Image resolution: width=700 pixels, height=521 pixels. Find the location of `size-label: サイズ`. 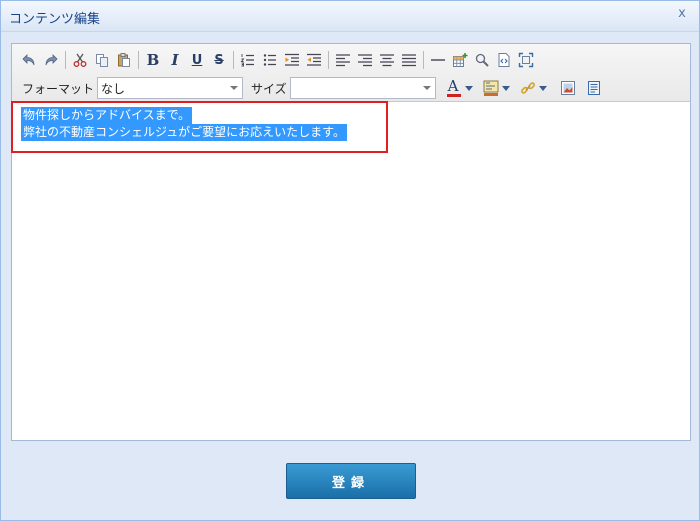

size-label: サイズ is located at coordinates (269, 88).